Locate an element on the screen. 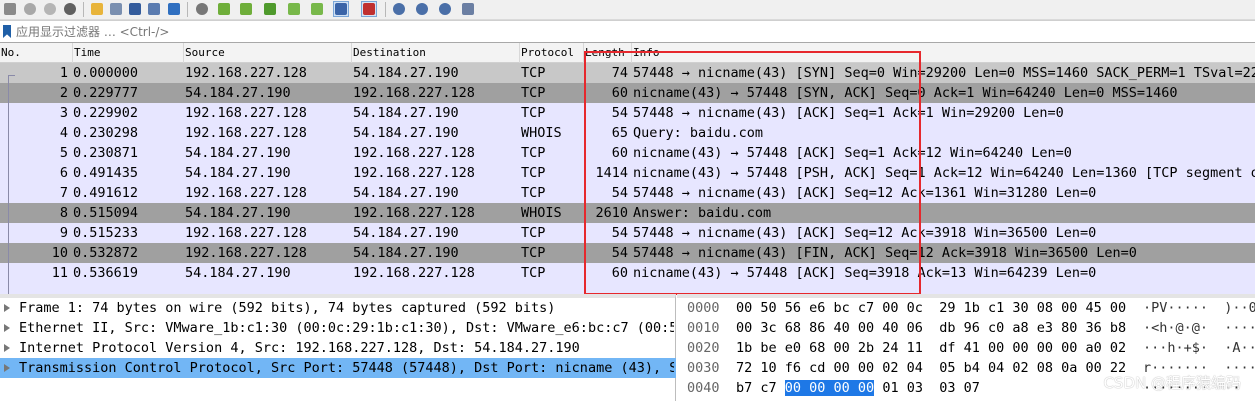 The height and width of the screenshot is (401, 1255). export-file-icon is located at coordinates (154, 9).